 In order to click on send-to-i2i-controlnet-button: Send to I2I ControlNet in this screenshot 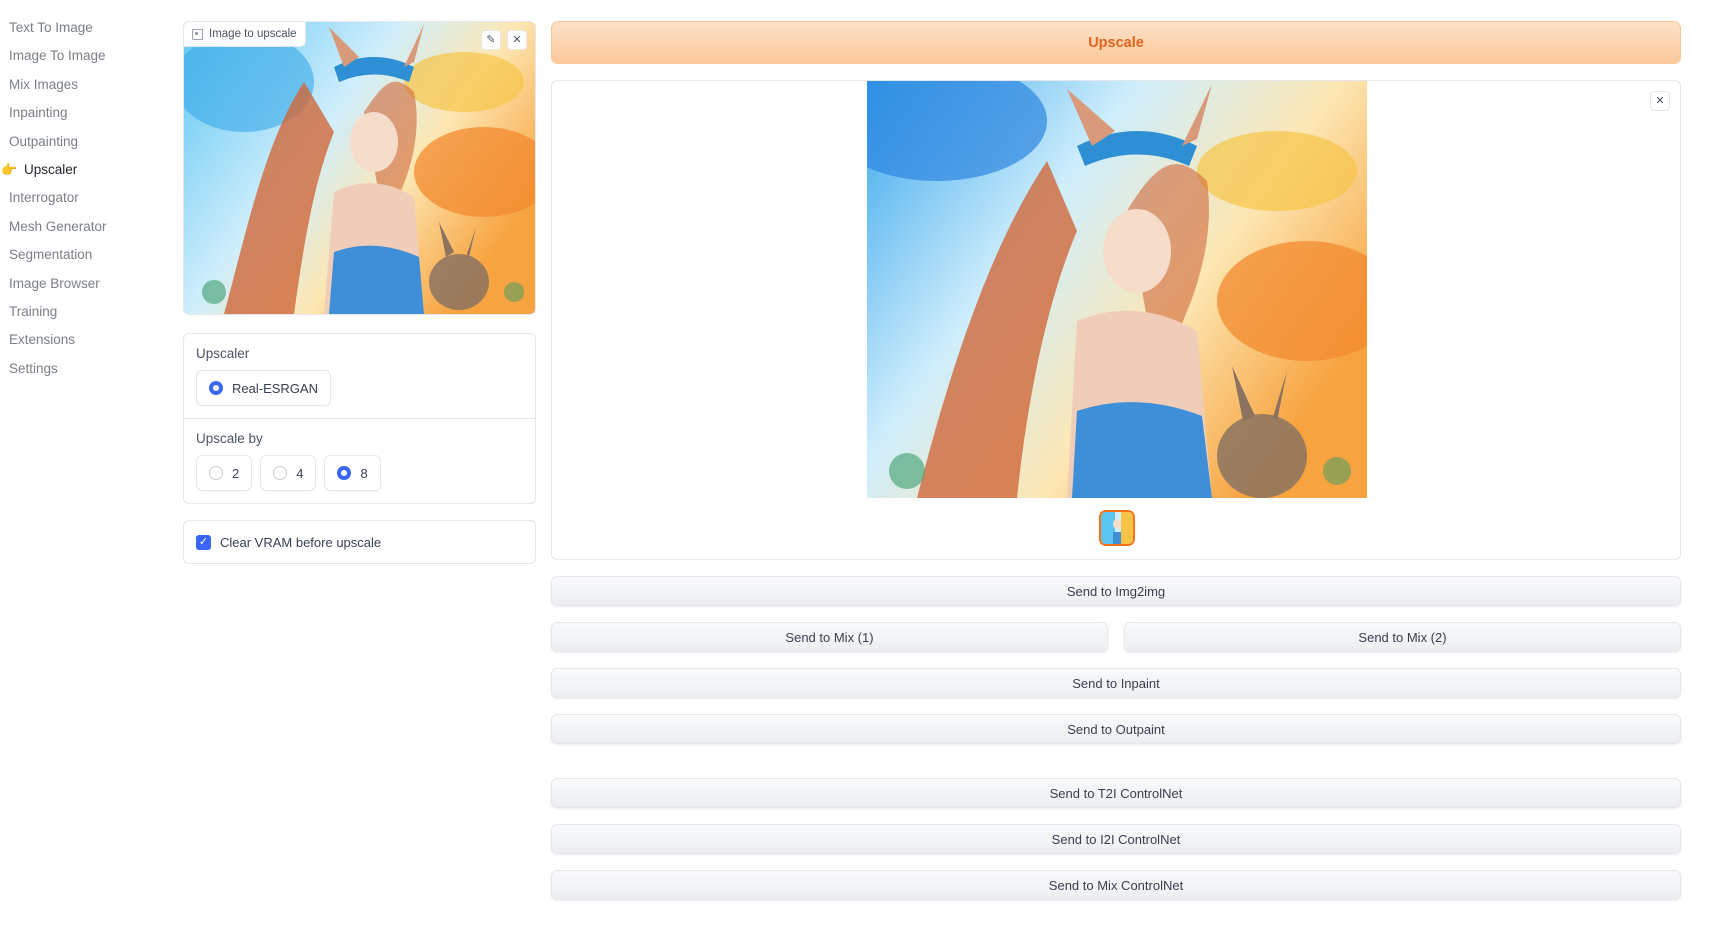, I will do `click(1116, 839)`.